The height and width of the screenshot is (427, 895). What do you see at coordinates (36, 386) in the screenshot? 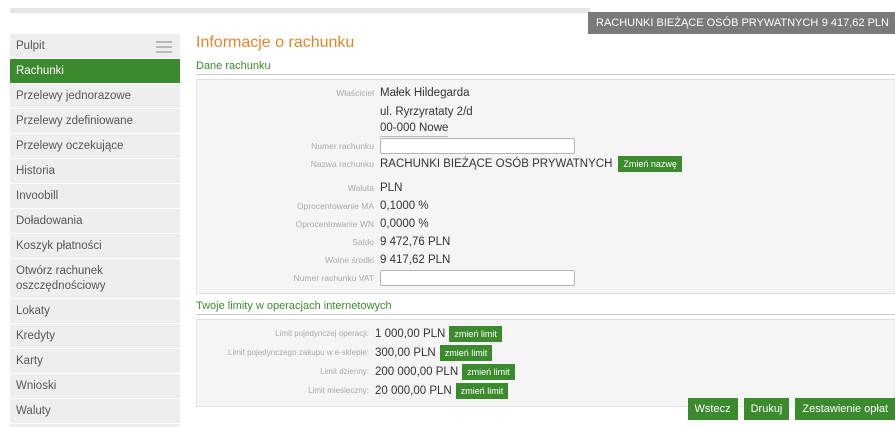
I see `sidebar-item-label: Wnioski` at bounding box center [36, 386].